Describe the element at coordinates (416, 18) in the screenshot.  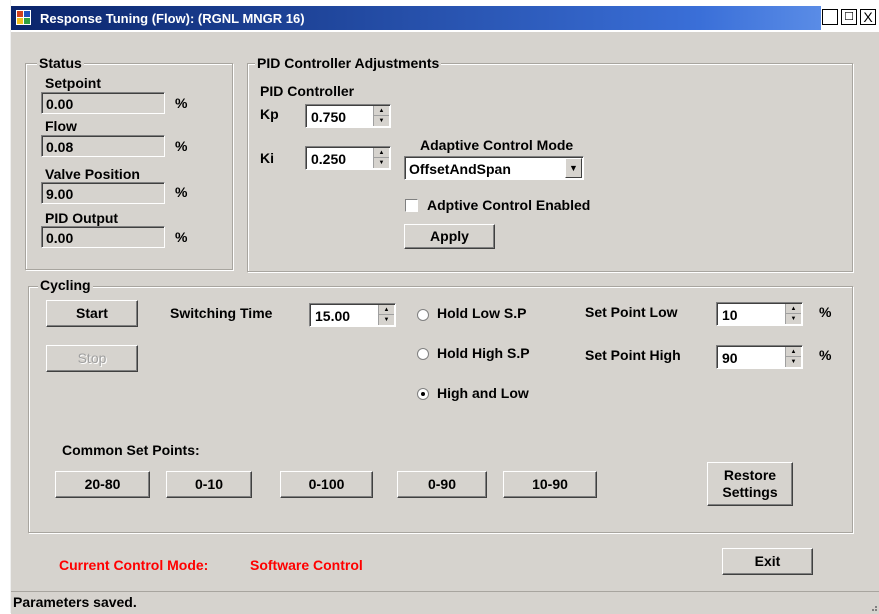
I see `caption-bar: Response Tuning (Flow): (RGNL MNGR 16)` at that location.